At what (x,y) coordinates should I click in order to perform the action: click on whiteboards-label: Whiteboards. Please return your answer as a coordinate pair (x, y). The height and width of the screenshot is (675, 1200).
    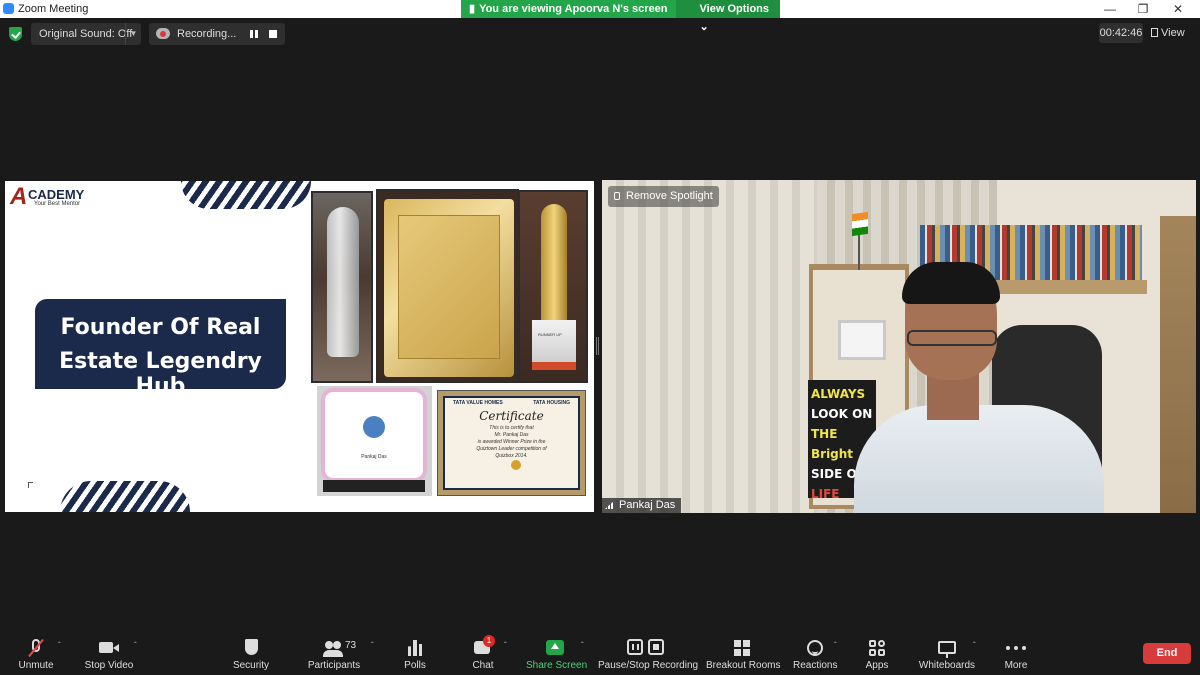
    Looking at the image, I should click on (947, 665).